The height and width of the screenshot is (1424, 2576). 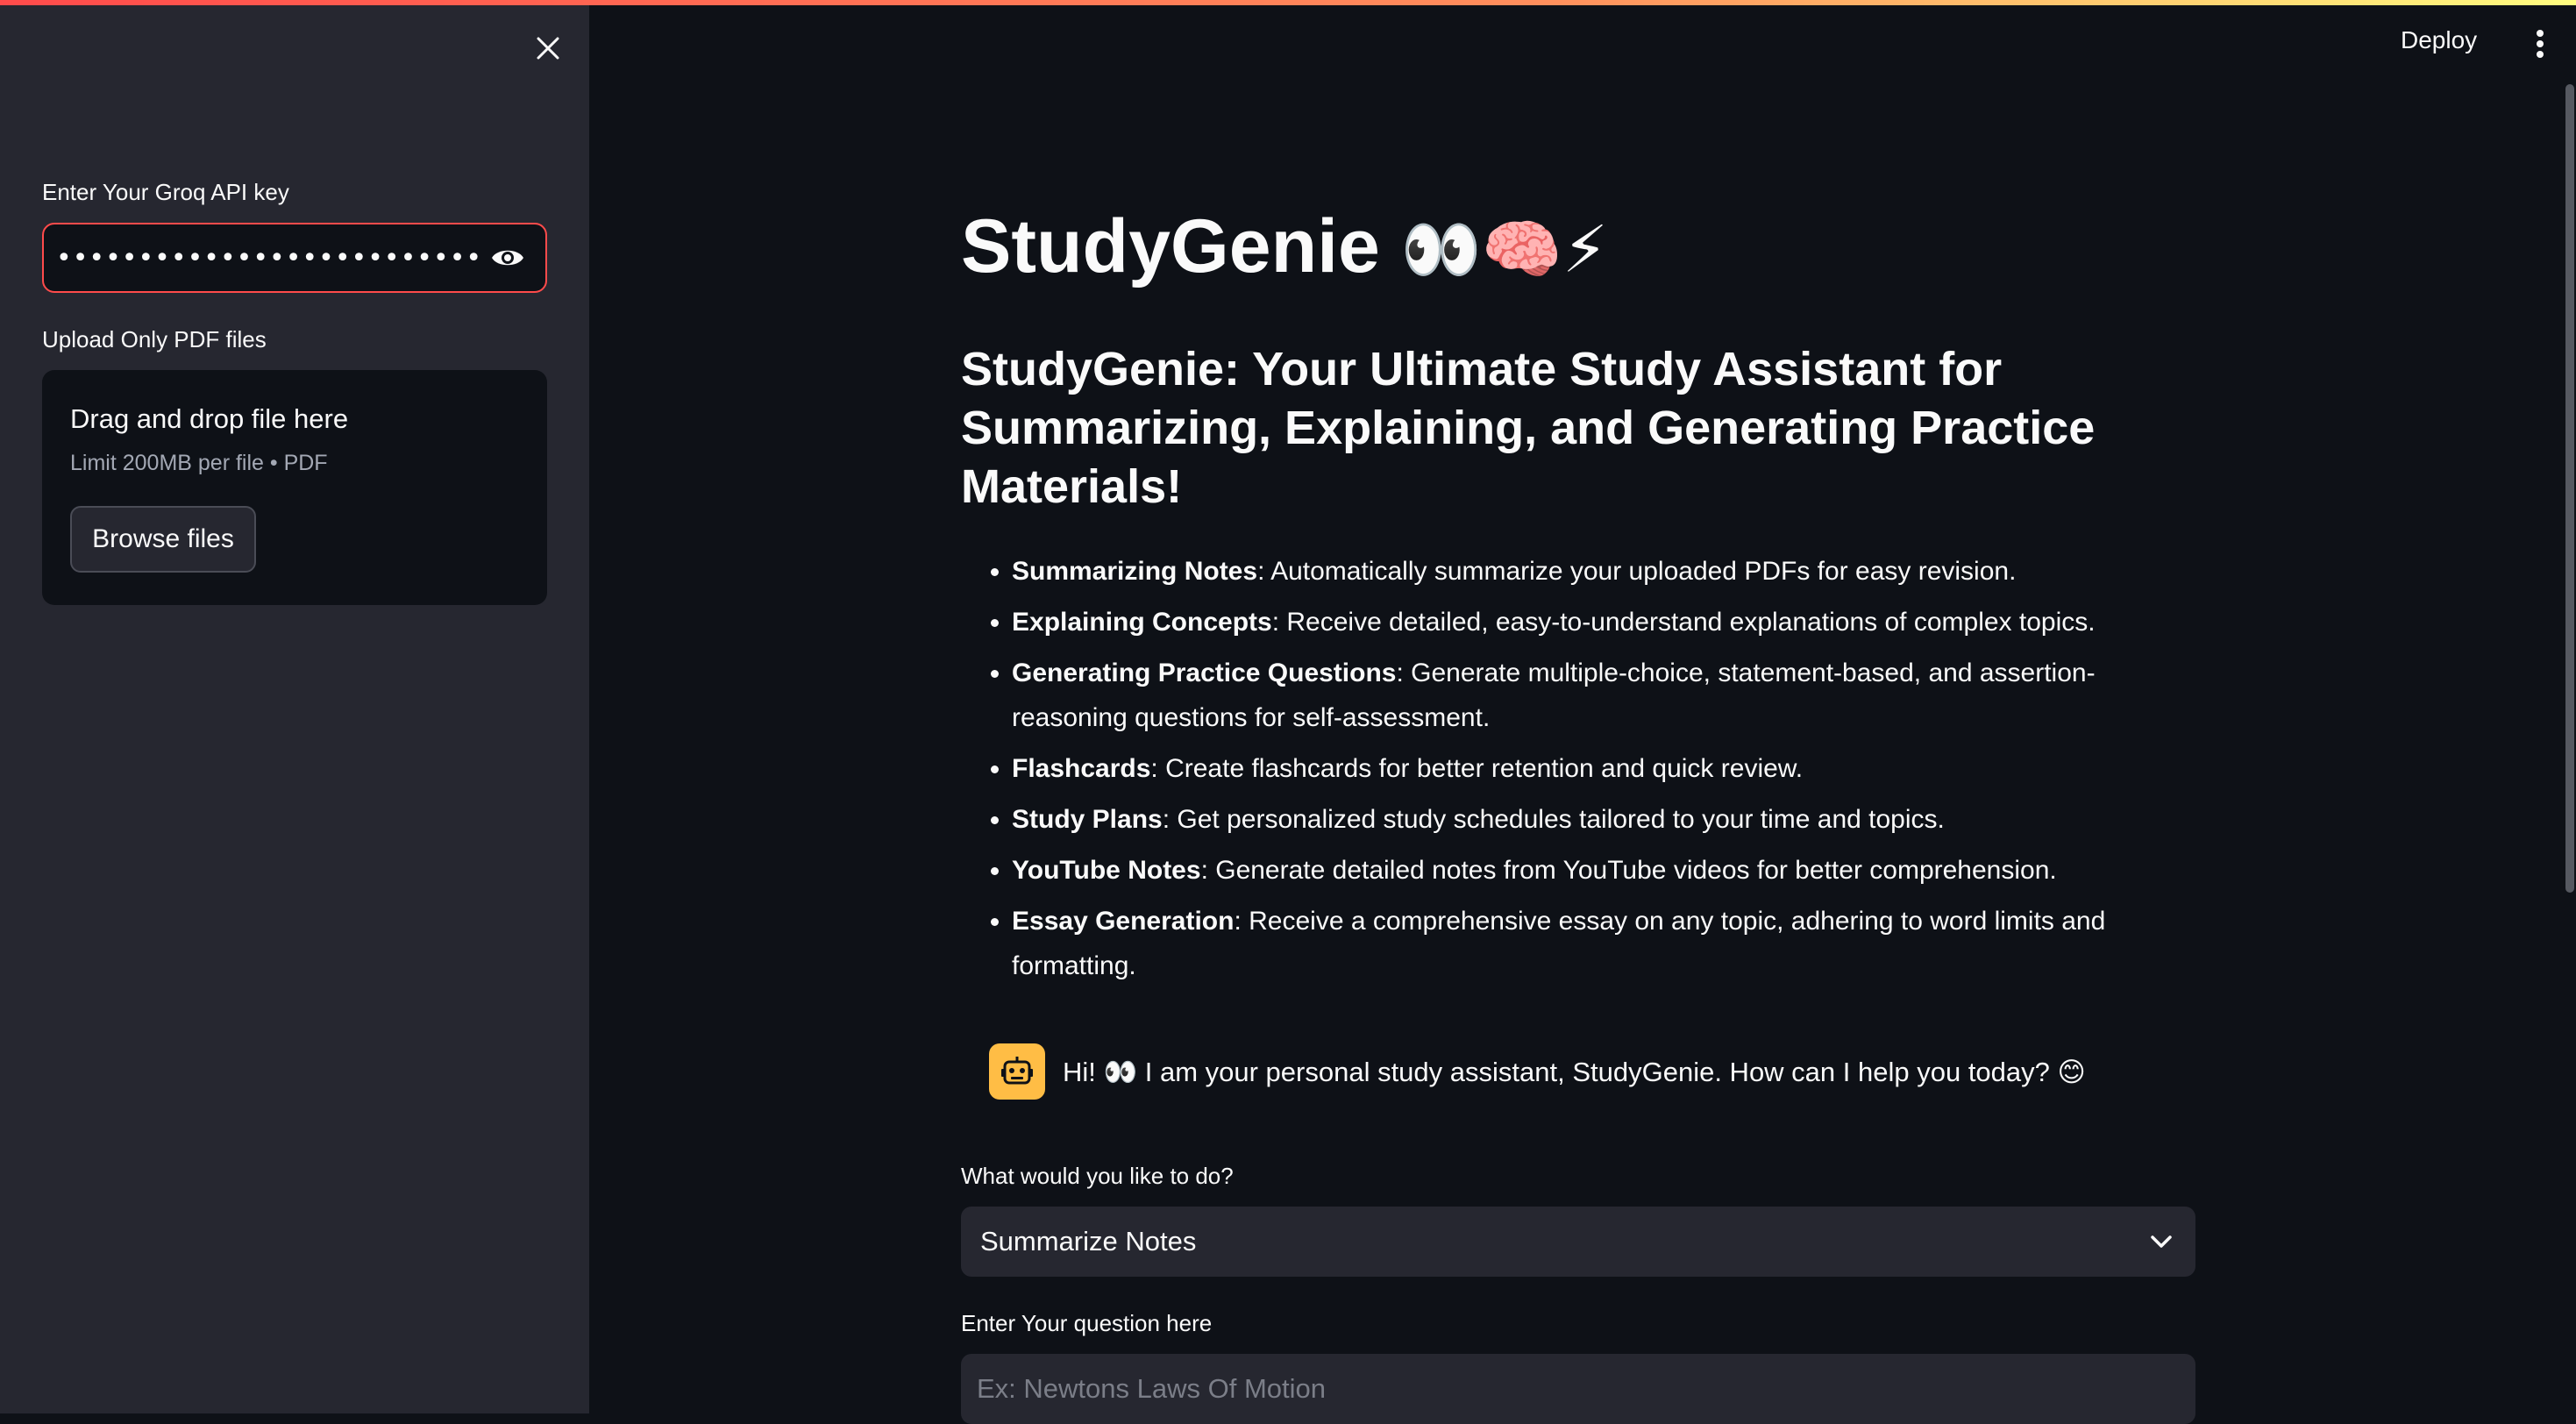 I want to click on action-select-value: Summarize Notes, so click(x=1088, y=1241).